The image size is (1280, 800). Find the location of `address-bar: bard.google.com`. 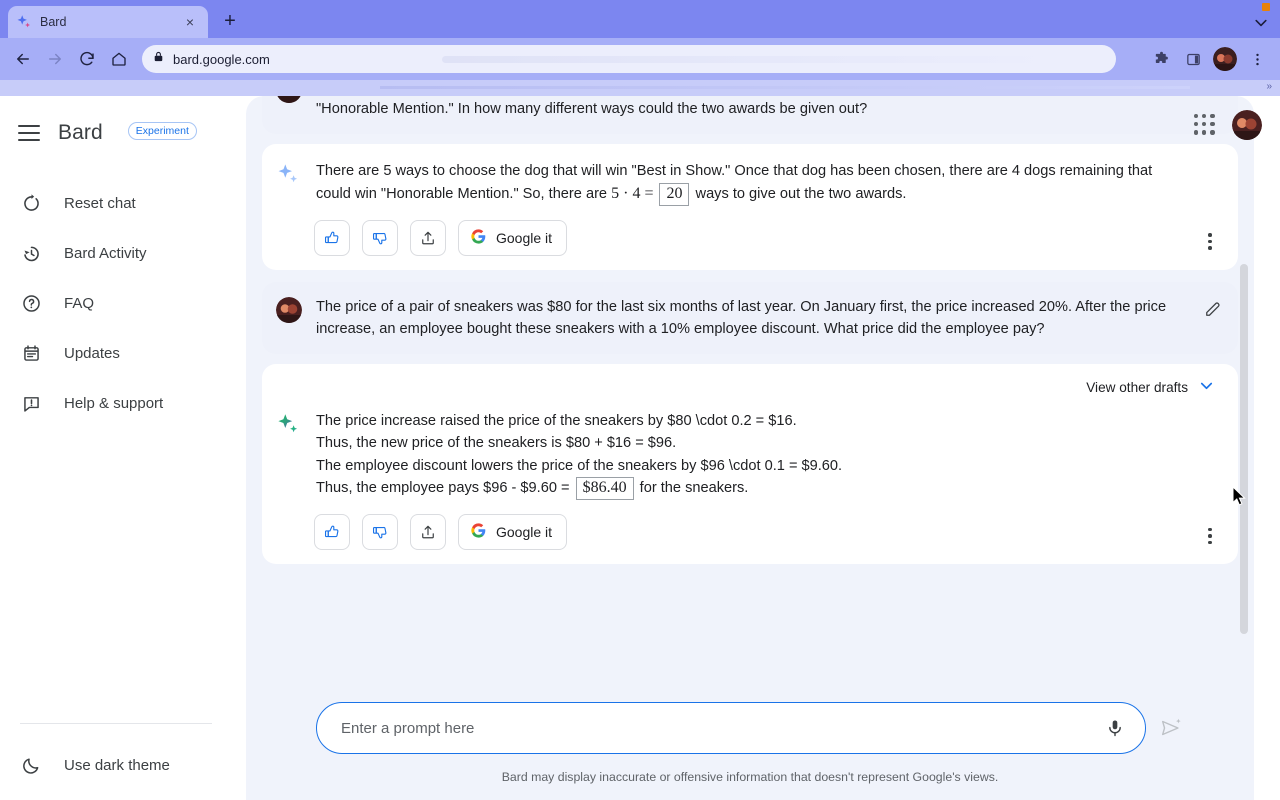

address-bar: bard.google.com is located at coordinates (629, 59).